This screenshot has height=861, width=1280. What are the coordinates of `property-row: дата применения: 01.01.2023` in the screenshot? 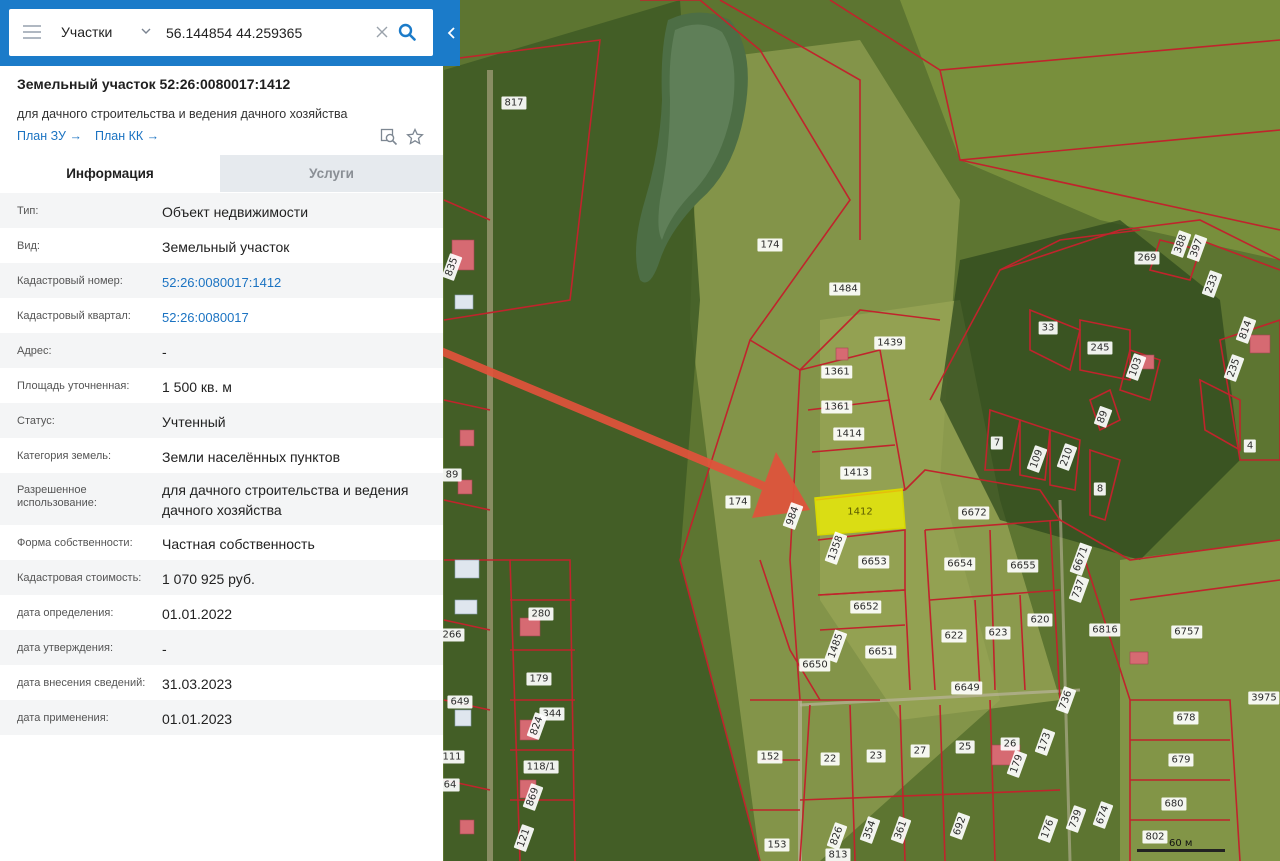 It's located at (221, 717).